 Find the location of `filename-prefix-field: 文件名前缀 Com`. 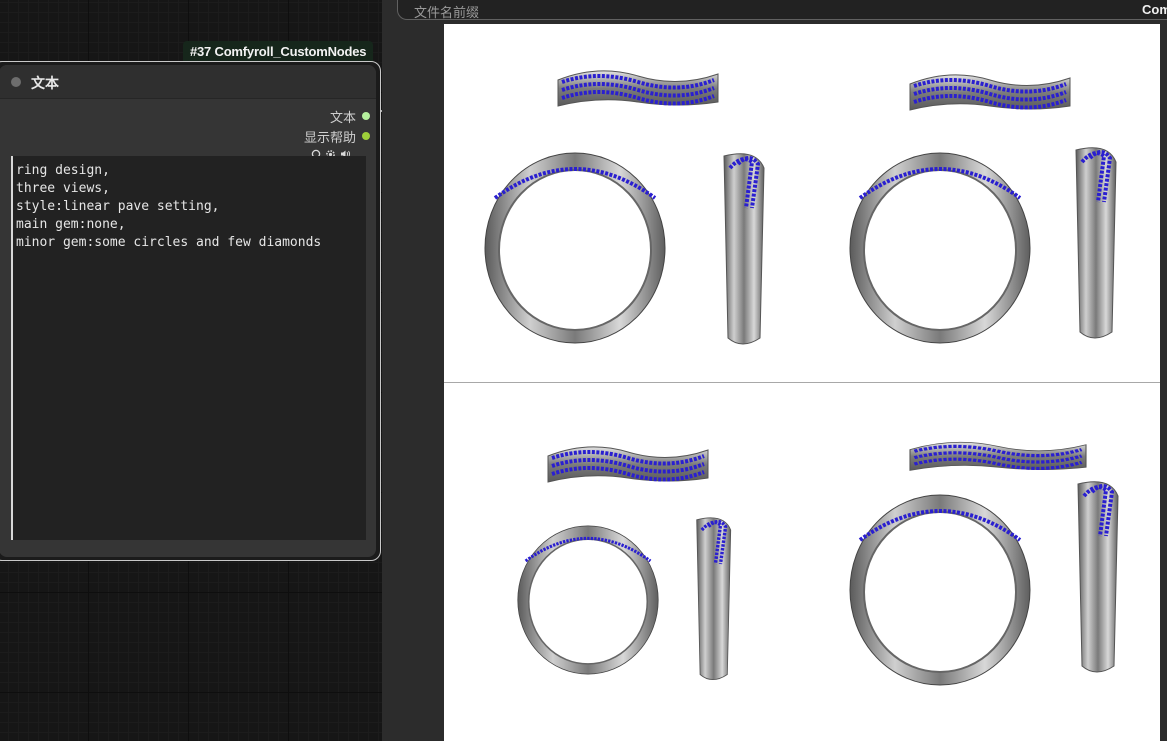

filename-prefix-field: 文件名前缀 Com is located at coordinates (782, 10).